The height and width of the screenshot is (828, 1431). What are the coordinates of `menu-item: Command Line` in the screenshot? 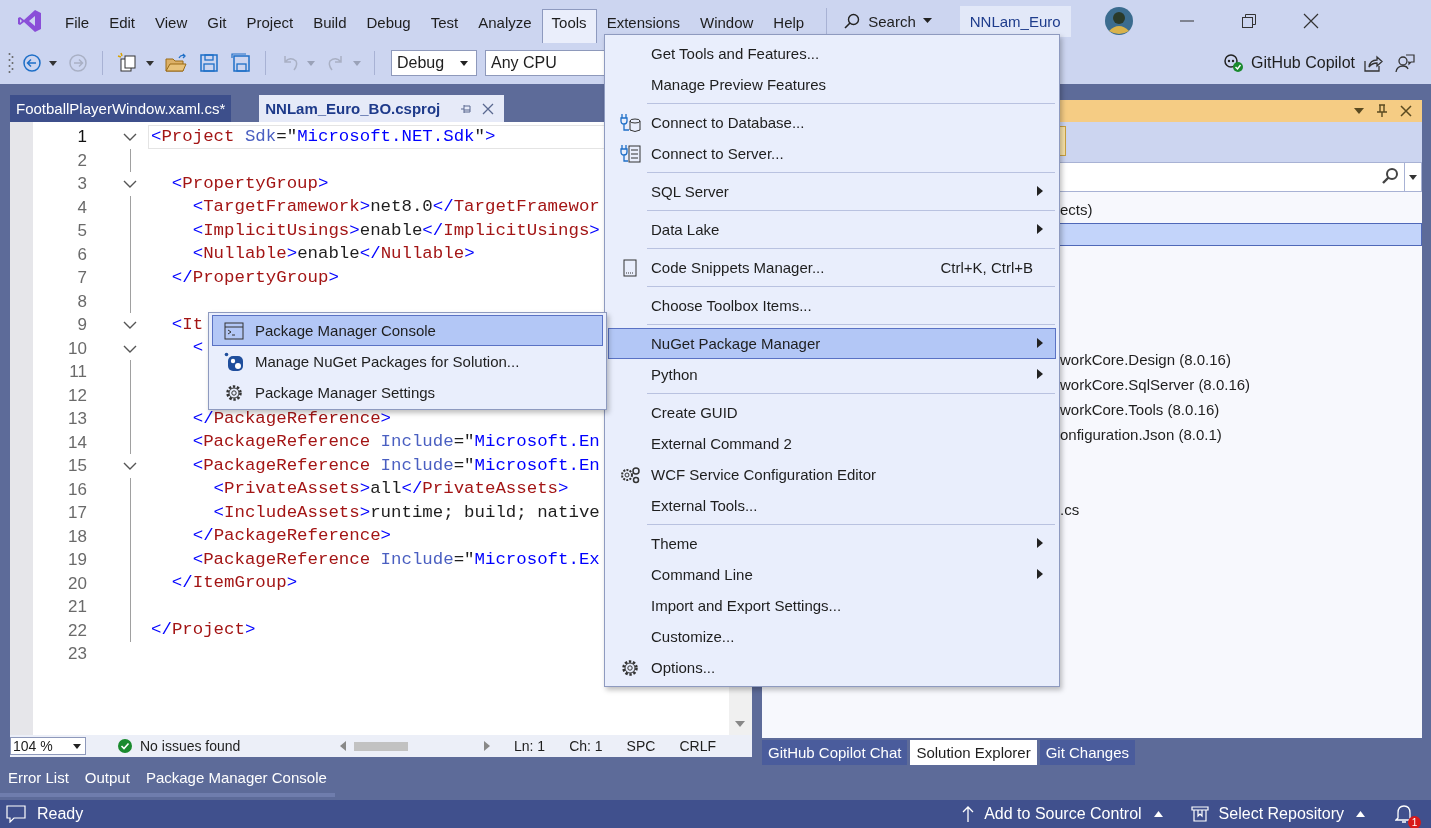 It's located at (832, 574).